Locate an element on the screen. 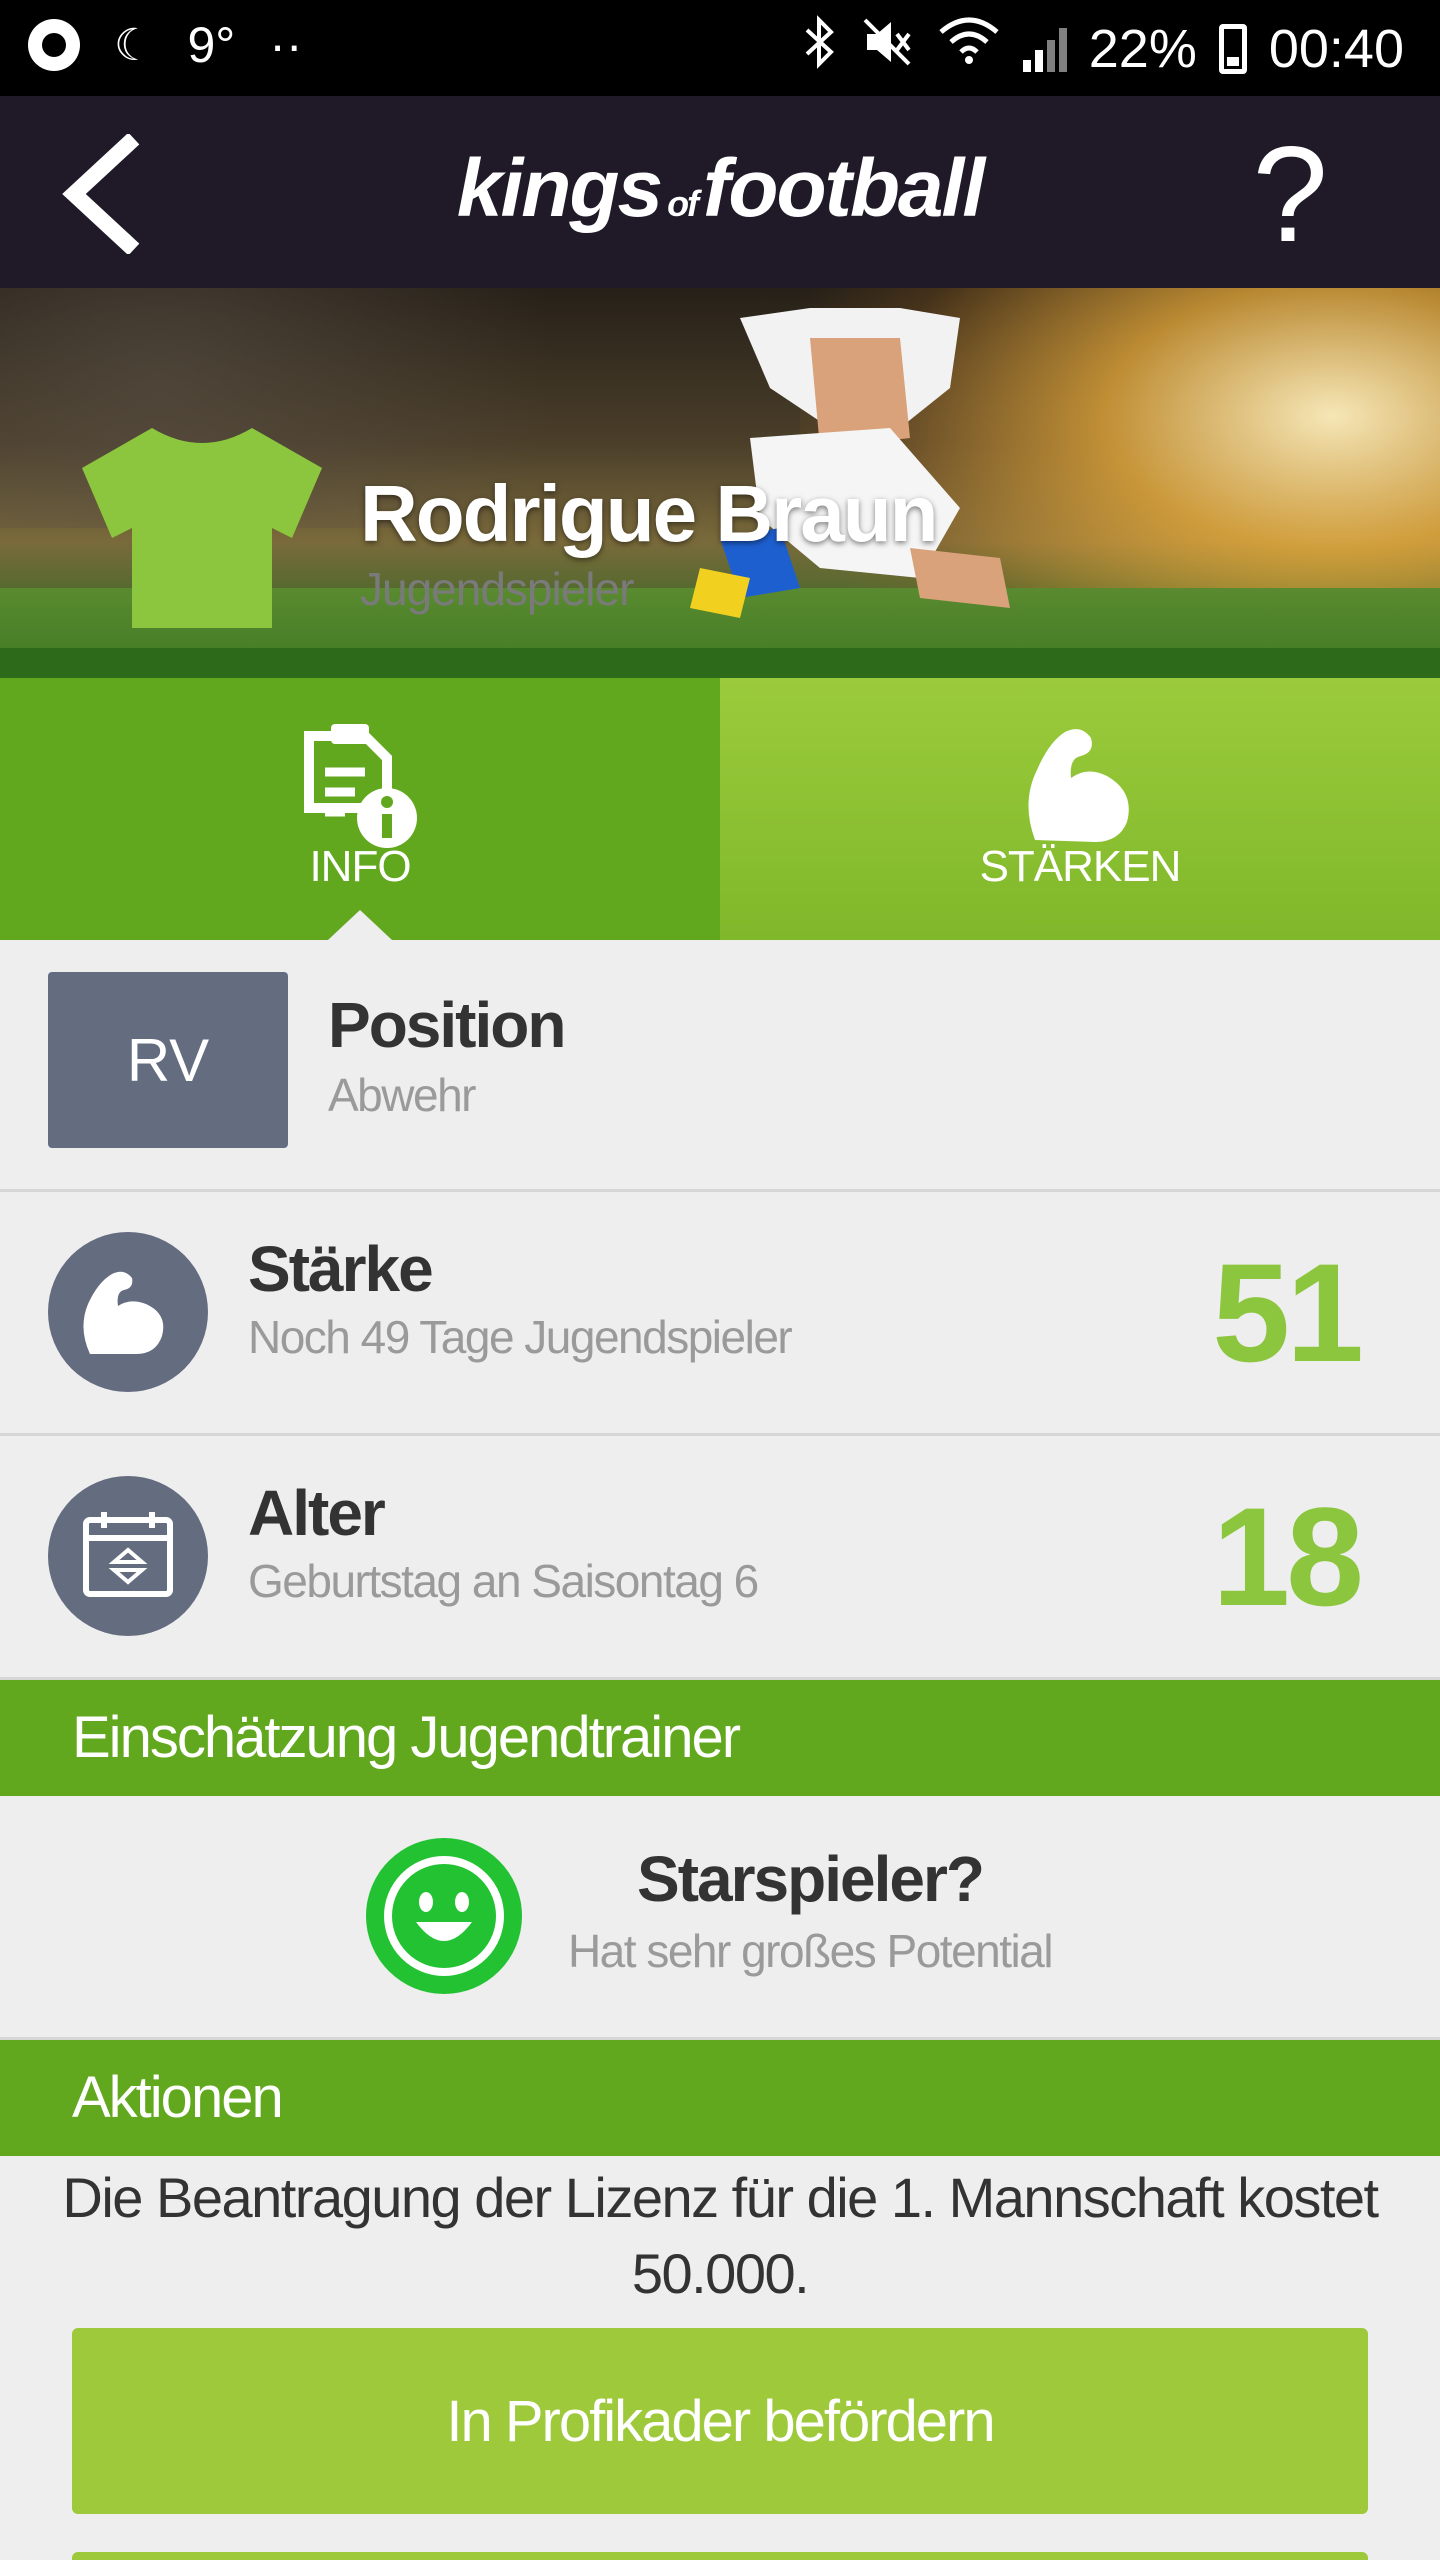 The height and width of the screenshot is (2560, 1440). mute-icon is located at coordinates (887, 48).